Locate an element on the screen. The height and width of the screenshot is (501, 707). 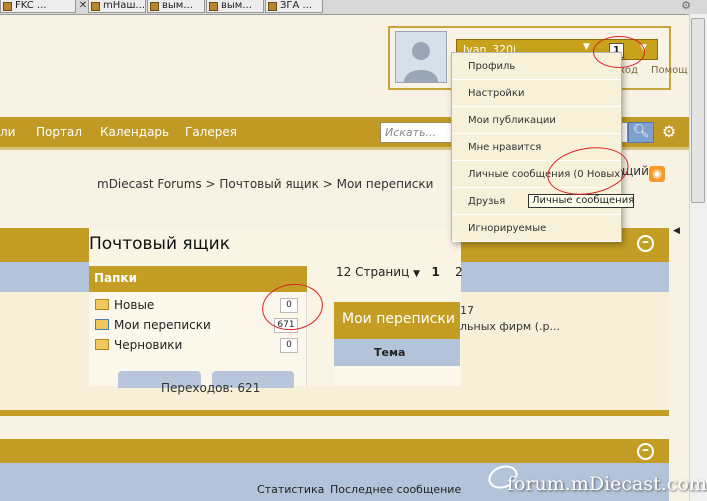
page-link: 2 is located at coordinates (459, 272).